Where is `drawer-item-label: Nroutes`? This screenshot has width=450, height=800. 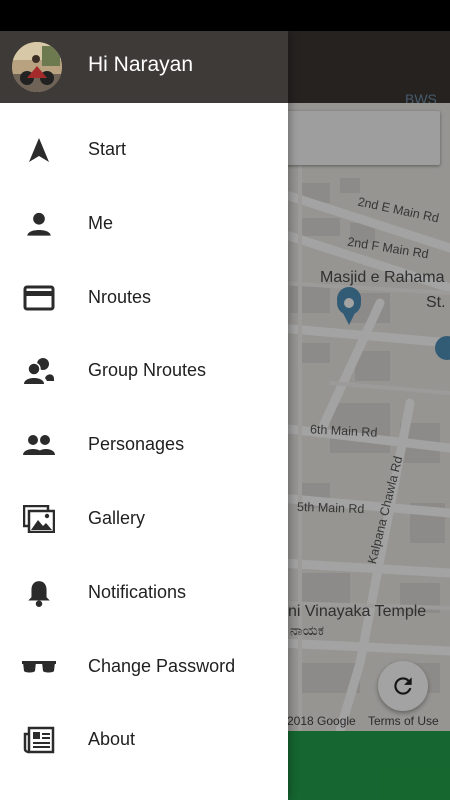
drawer-item-label: Nroutes is located at coordinates (120, 296).